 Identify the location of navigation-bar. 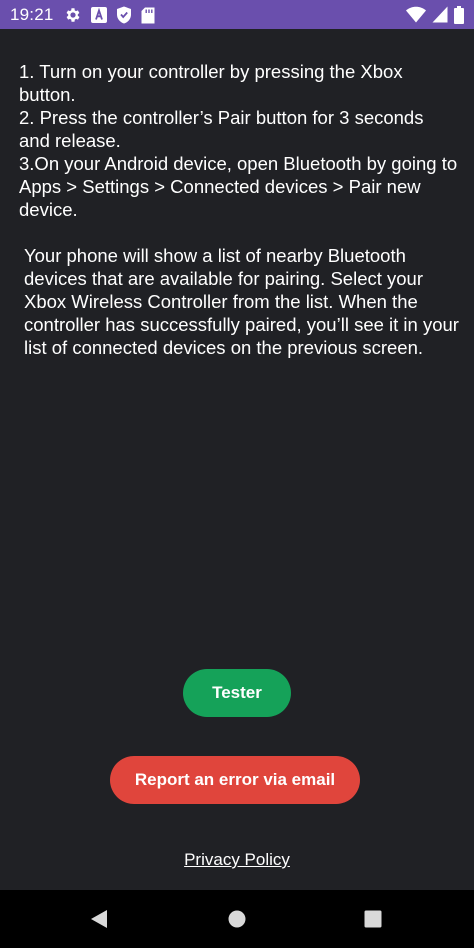
(237, 919).